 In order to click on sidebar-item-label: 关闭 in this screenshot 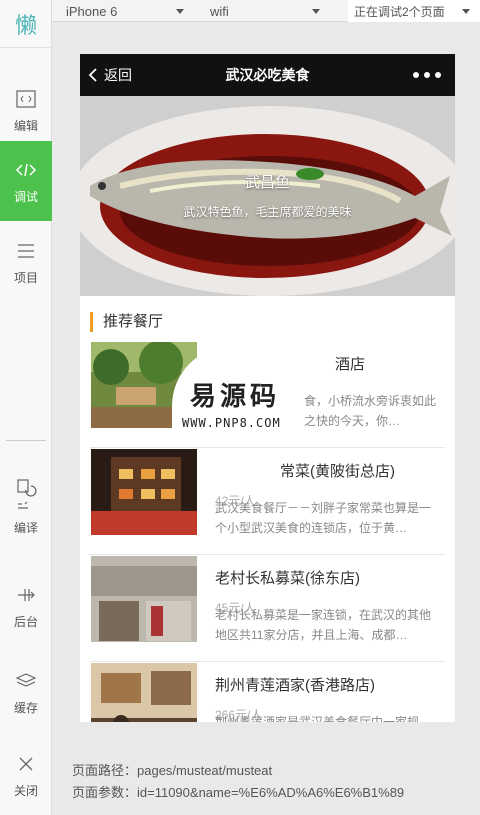, I will do `click(25, 790)`.